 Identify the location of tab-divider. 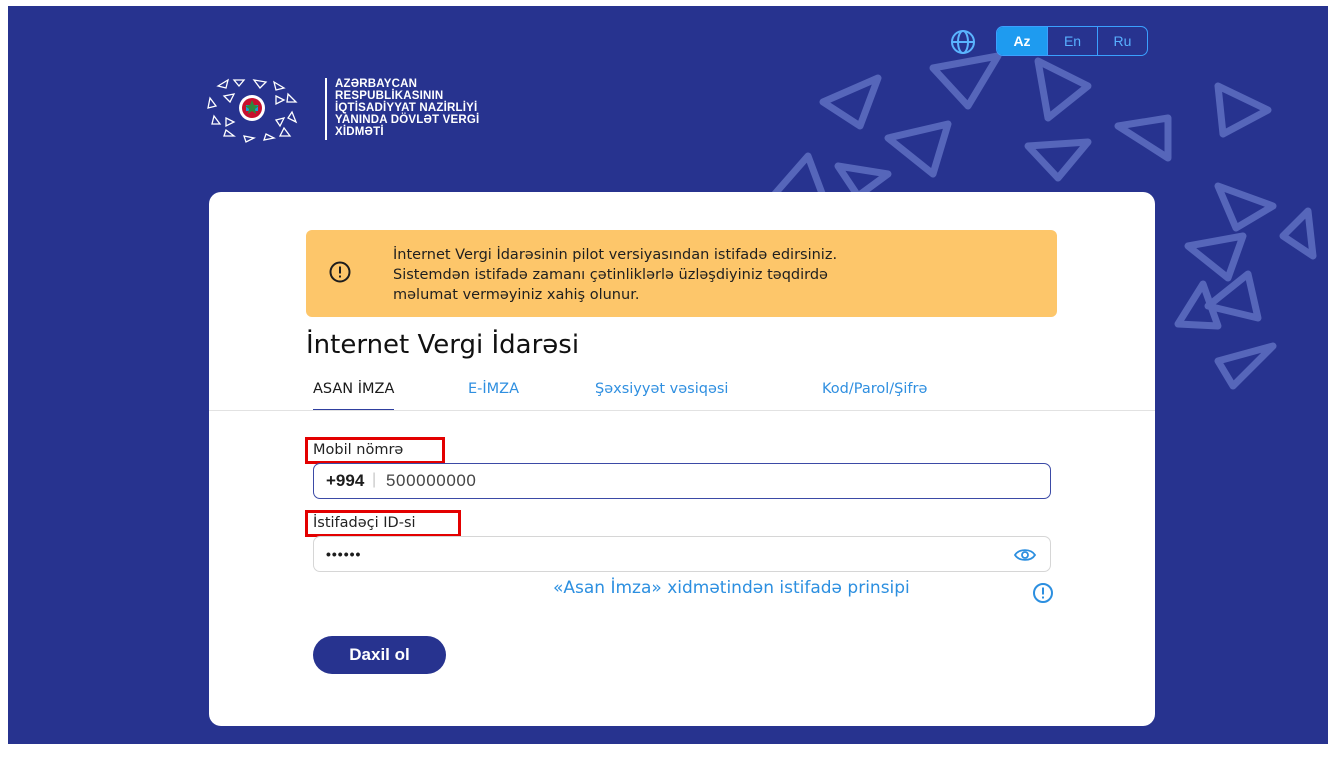
(682, 410).